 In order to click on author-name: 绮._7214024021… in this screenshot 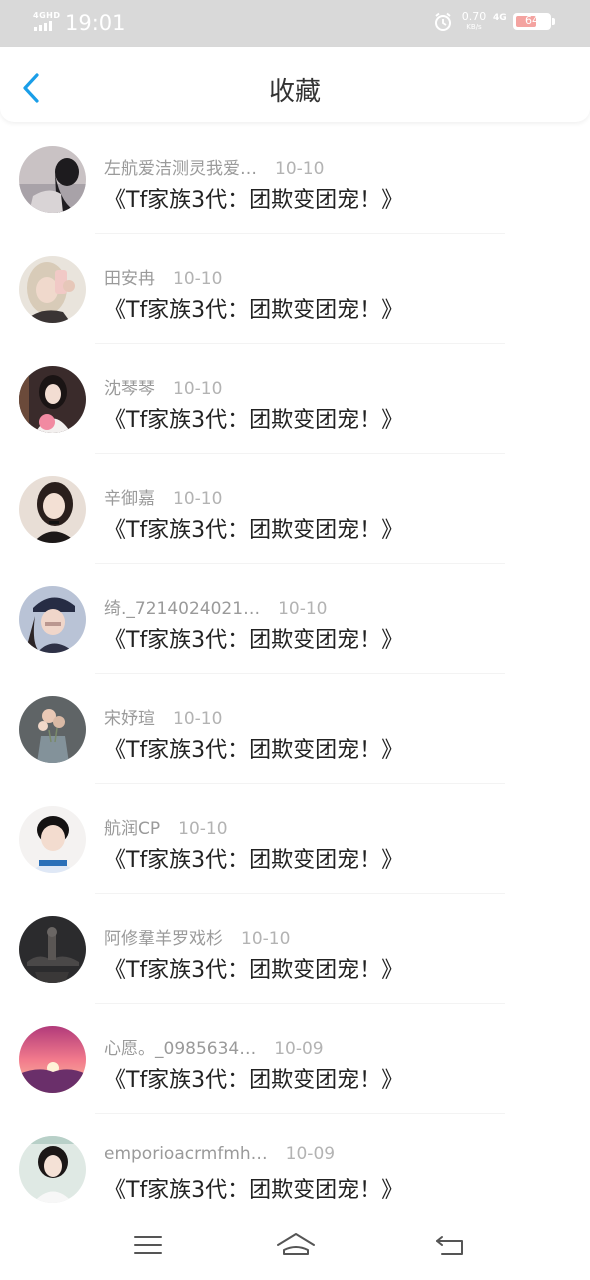, I will do `click(182, 609)`.